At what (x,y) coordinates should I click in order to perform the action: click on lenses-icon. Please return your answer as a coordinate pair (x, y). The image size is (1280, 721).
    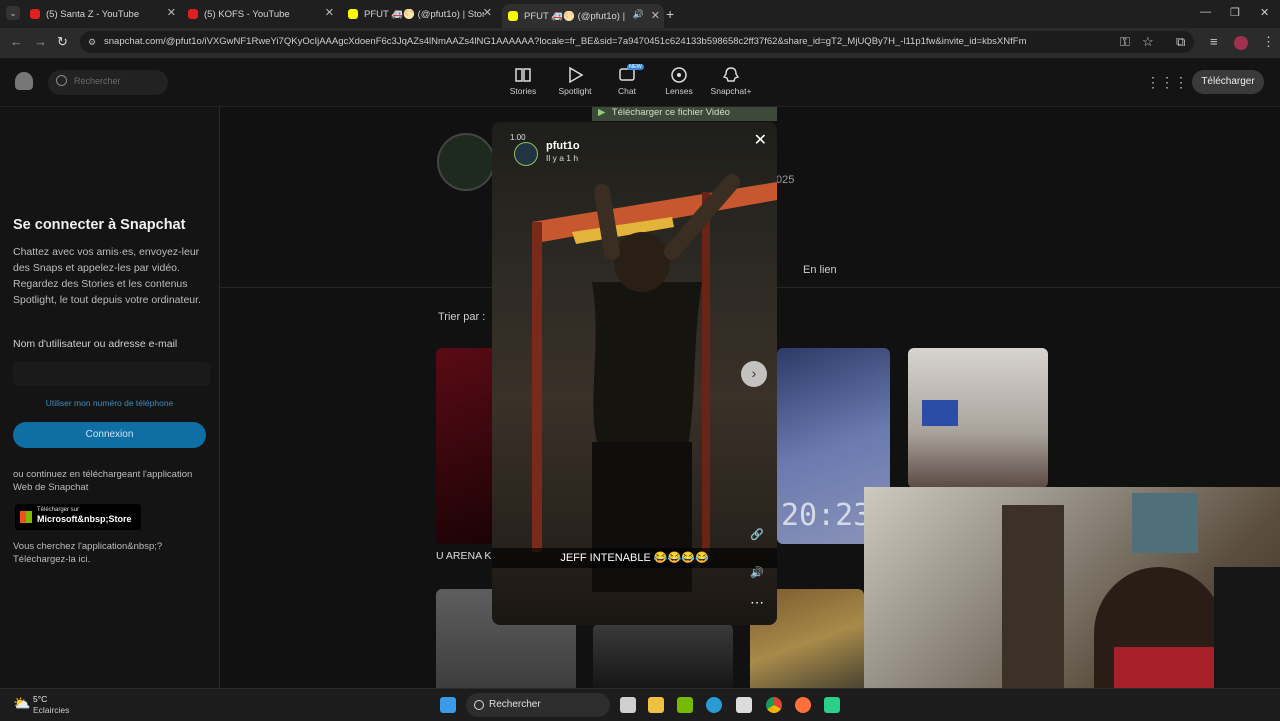
    Looking at the image, I should click on (679, 75).